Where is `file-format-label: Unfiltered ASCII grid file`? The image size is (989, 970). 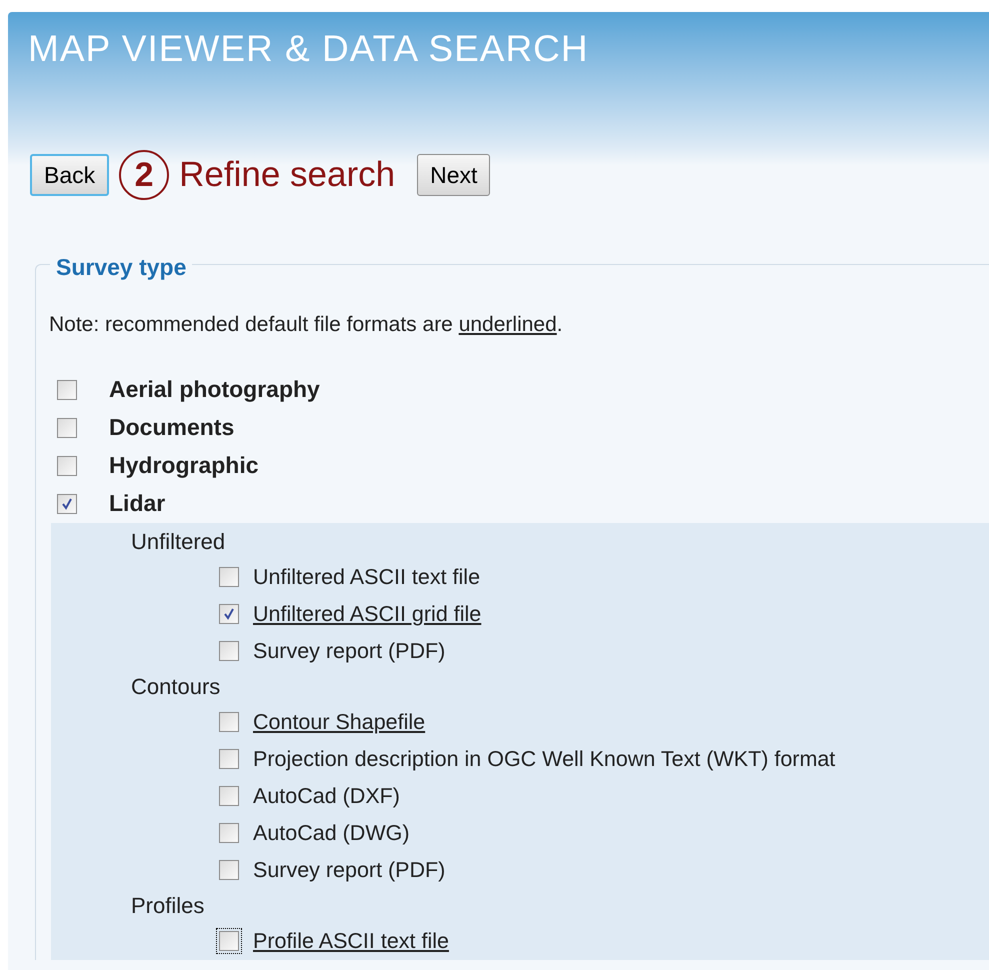 file-format-label: Unfiltered ASCII grid file is located at coordinates (367, 614).